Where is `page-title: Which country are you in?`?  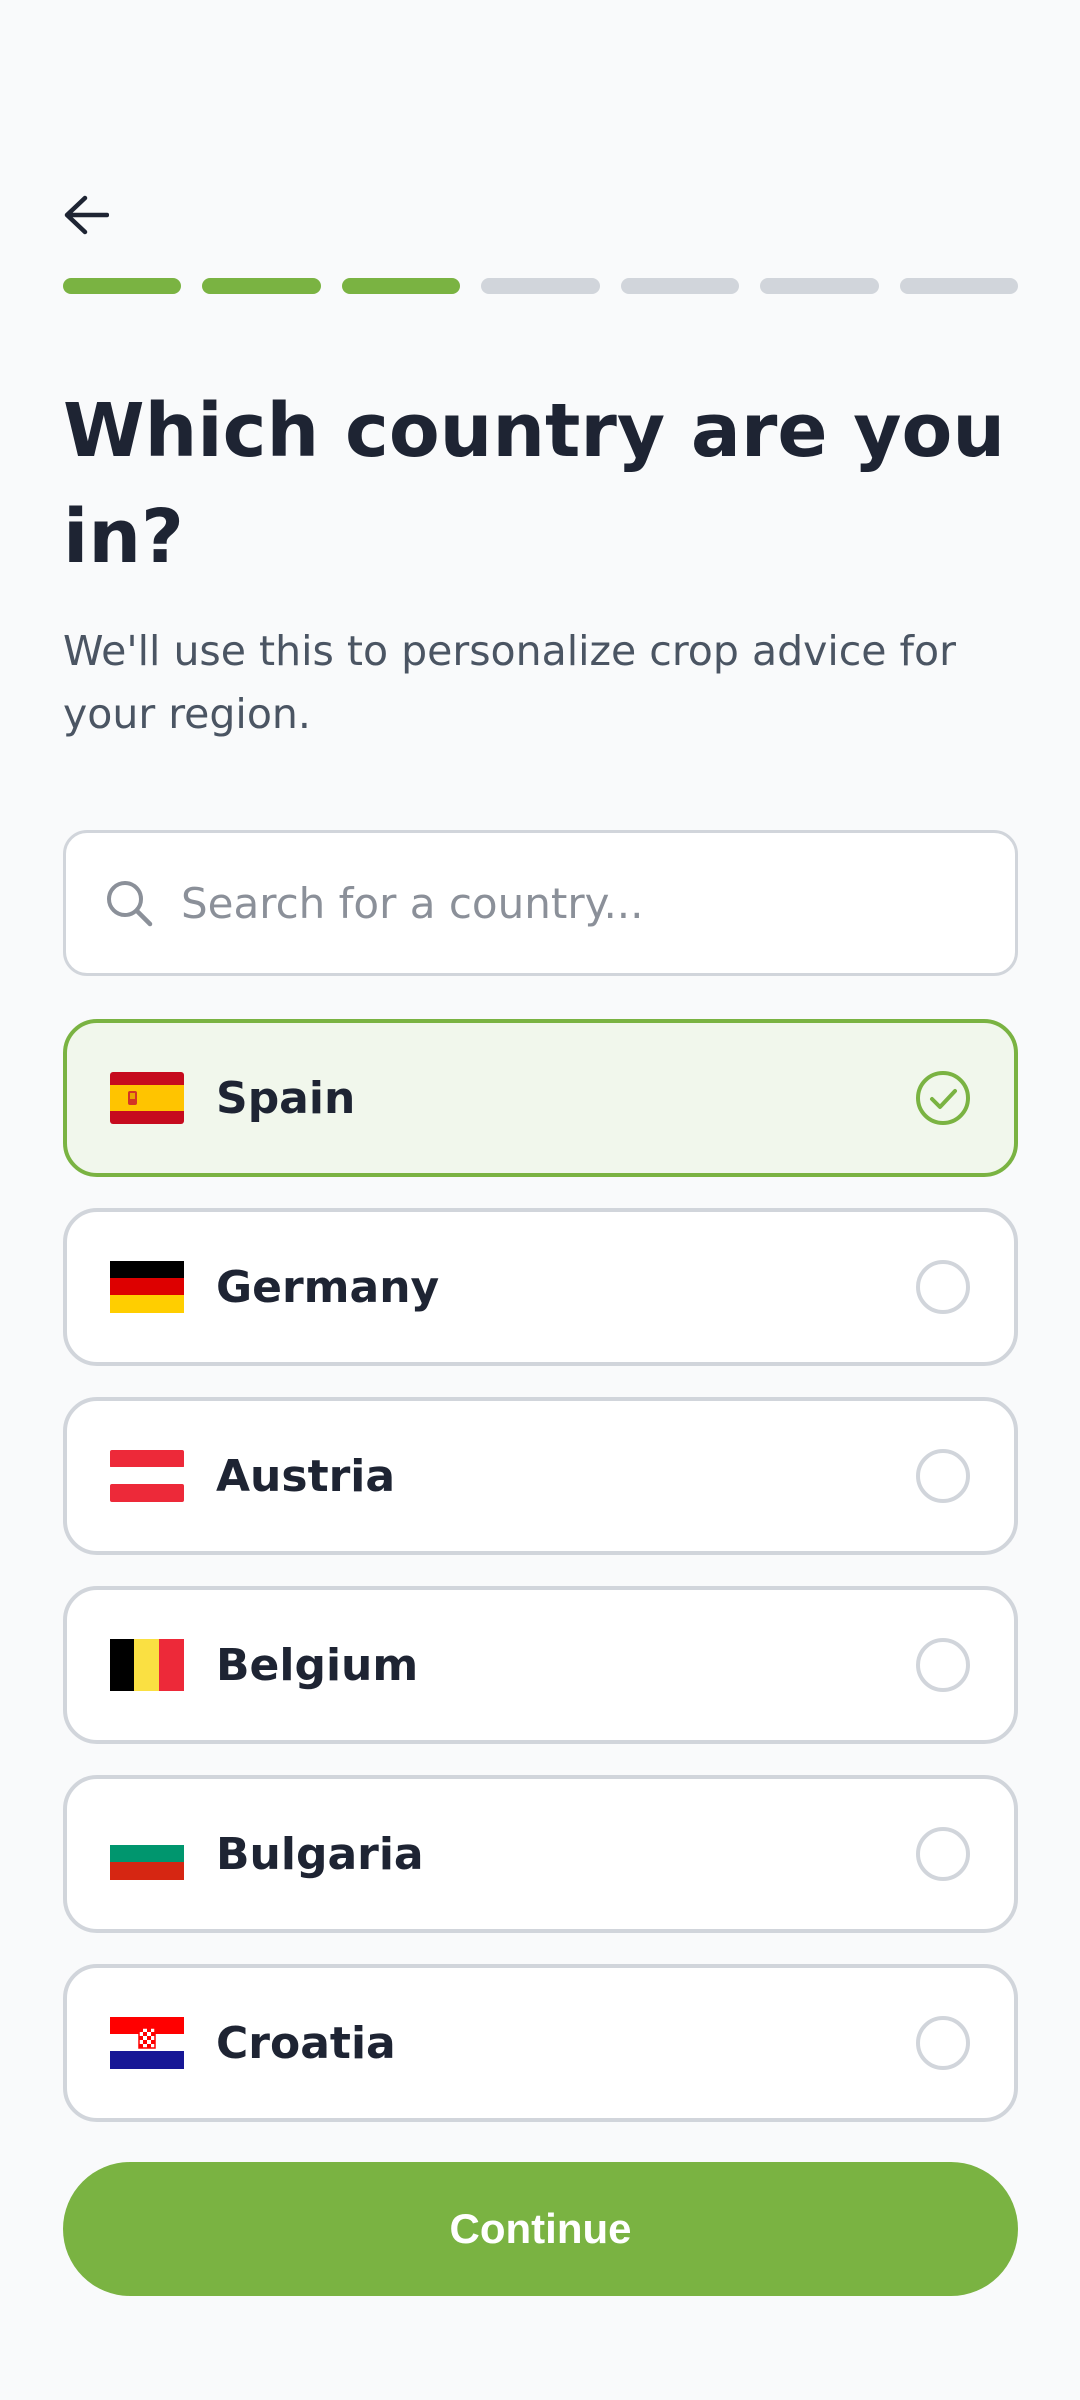
page-title: Which country are you in? is located at coordinates (534, 484).